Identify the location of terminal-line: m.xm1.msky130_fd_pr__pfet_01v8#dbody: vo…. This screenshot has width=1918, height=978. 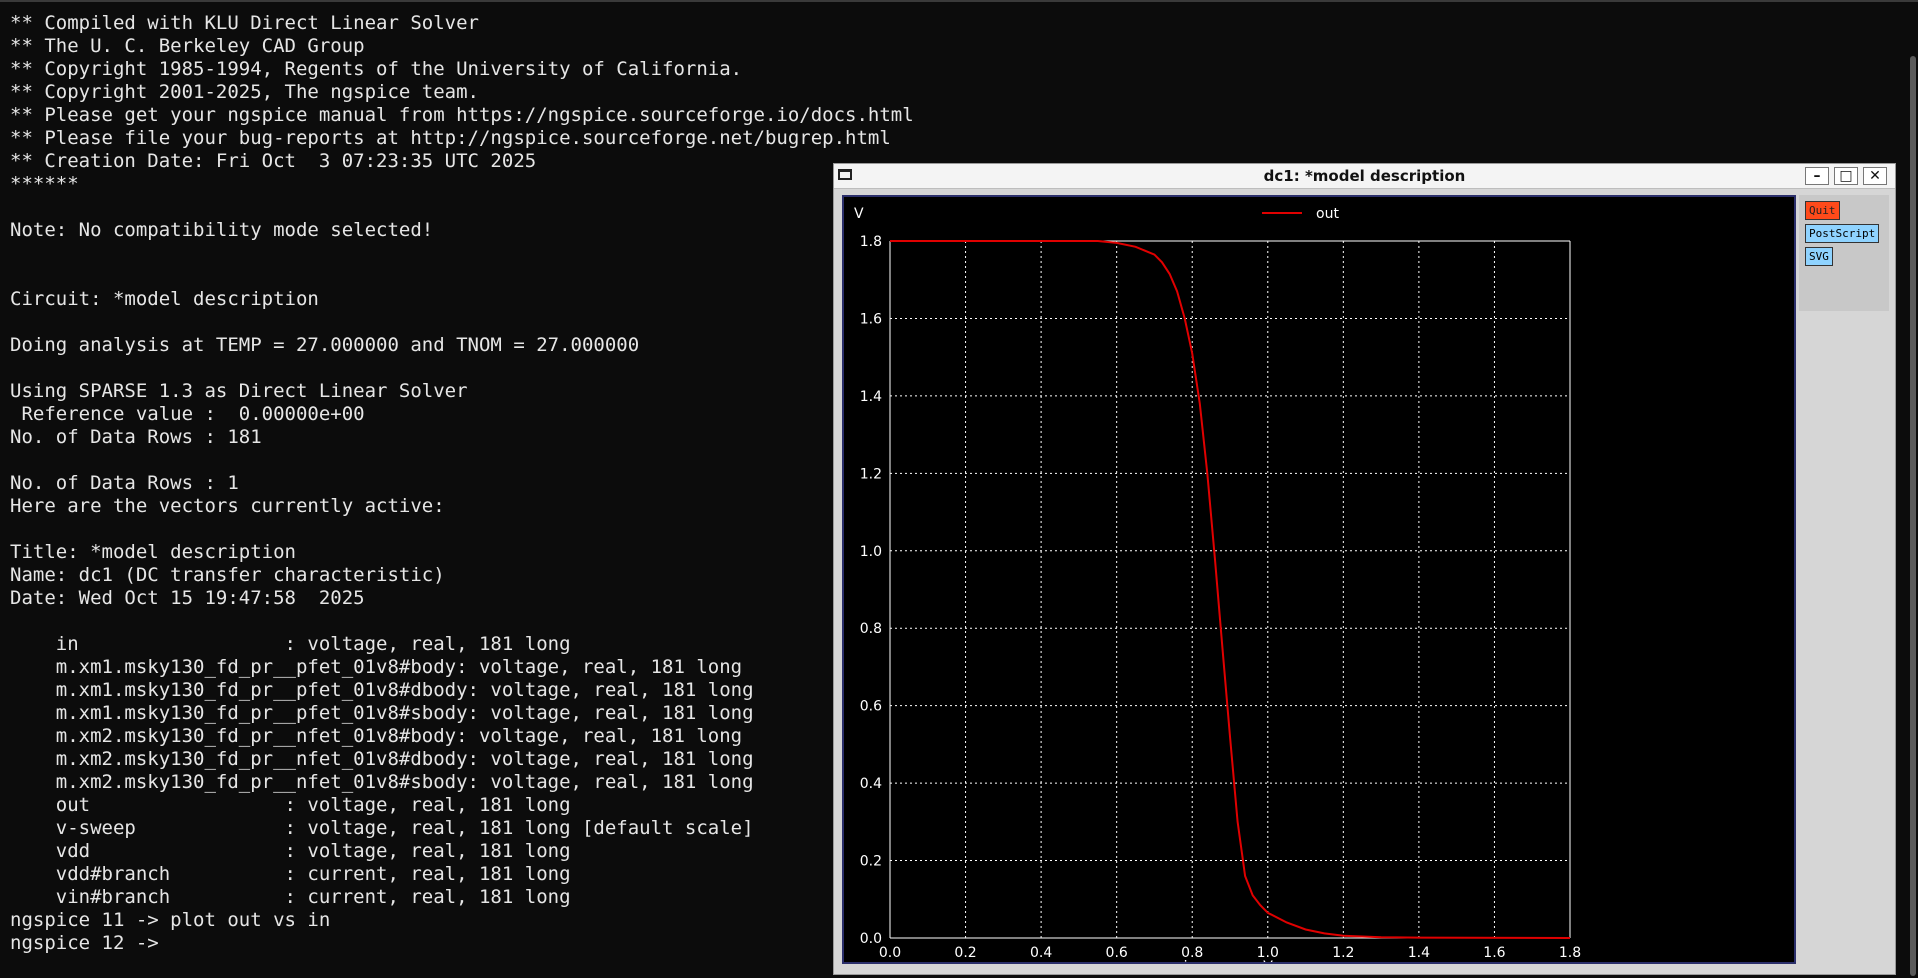
(382, 690).